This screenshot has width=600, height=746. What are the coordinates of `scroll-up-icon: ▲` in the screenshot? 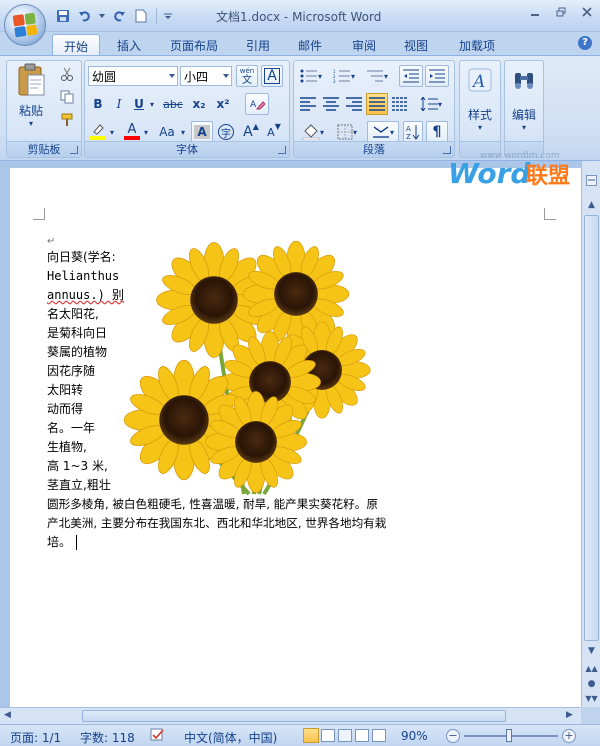 It's located at (591, 204).